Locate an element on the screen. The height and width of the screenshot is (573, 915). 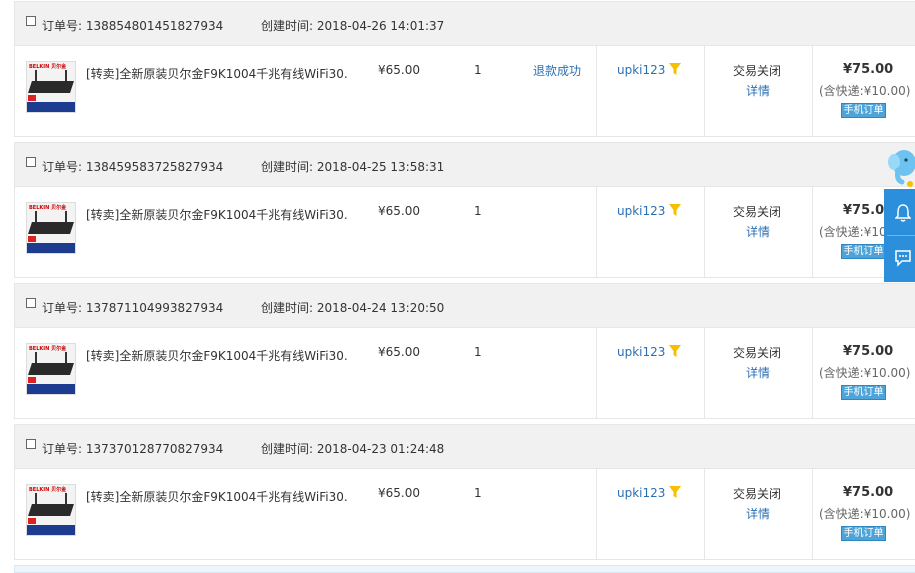
order-number: 订单号: 137370128770827934 is located at coordinates (133, 449).